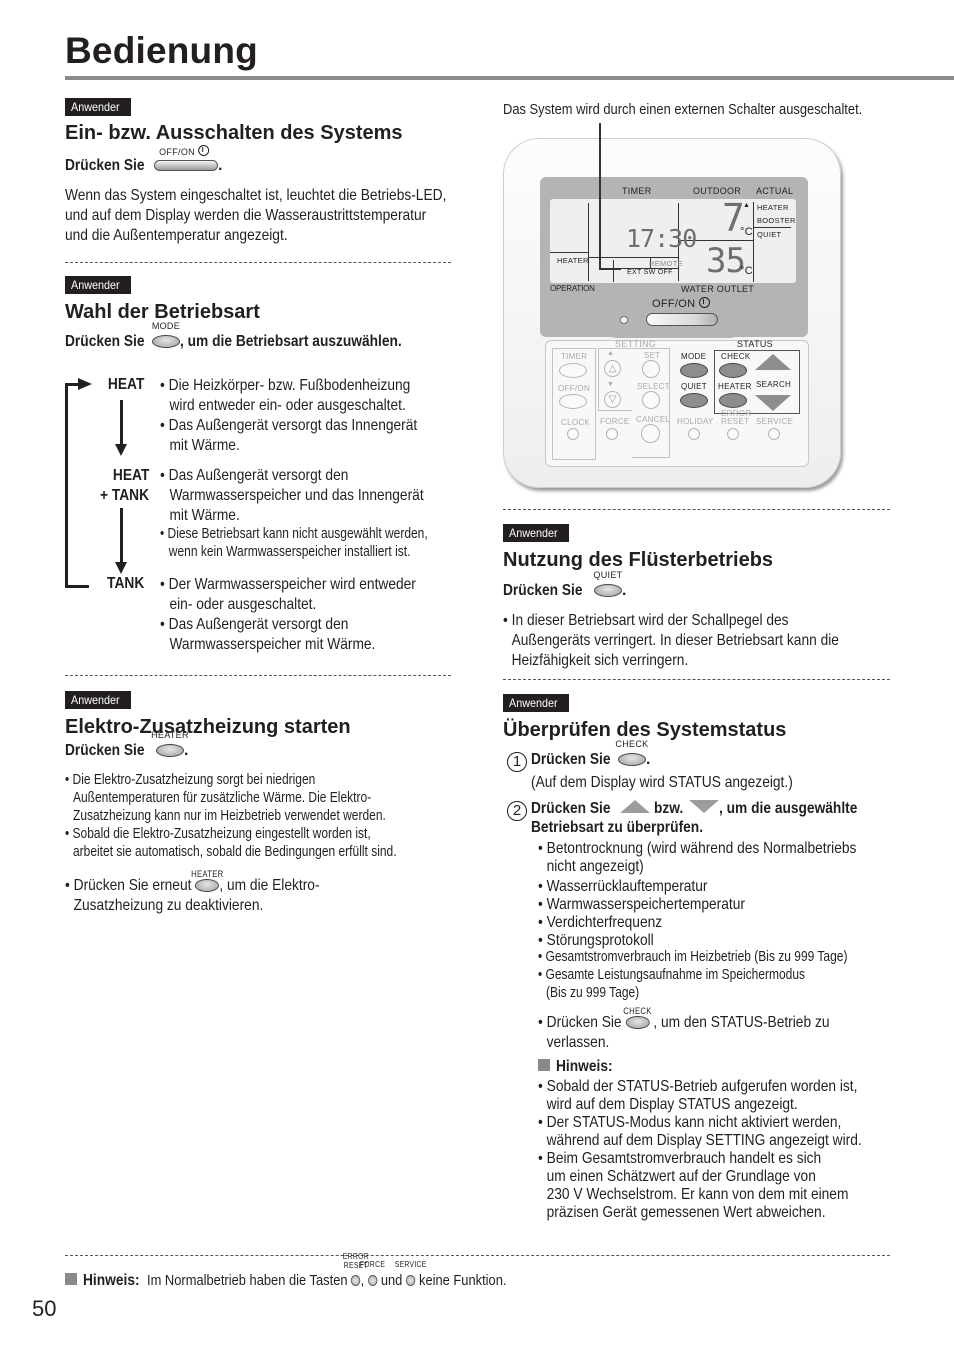 Image resolution: width=954 pixels, height=1354 pixels. Describe the element at coordinates (477, 1255) in the screenshot. I see `footer-divider` at that location.